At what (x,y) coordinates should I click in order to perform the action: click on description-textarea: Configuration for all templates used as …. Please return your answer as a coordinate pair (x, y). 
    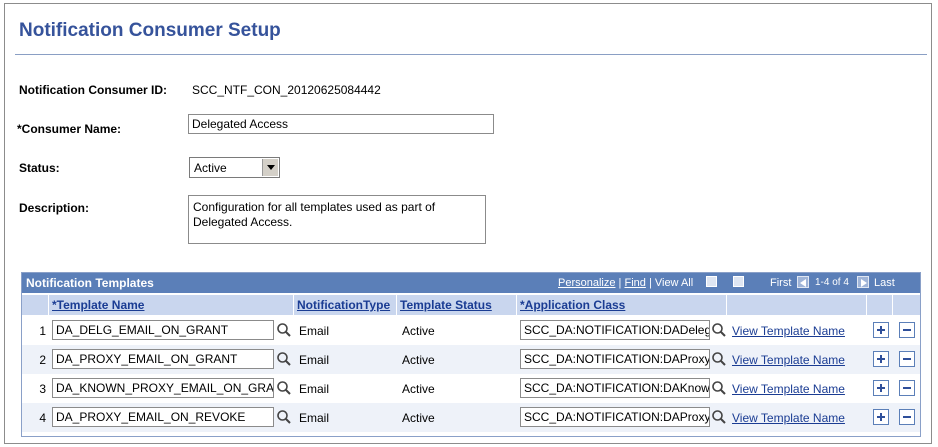
    Looking at the image, I should click on (337, 219).